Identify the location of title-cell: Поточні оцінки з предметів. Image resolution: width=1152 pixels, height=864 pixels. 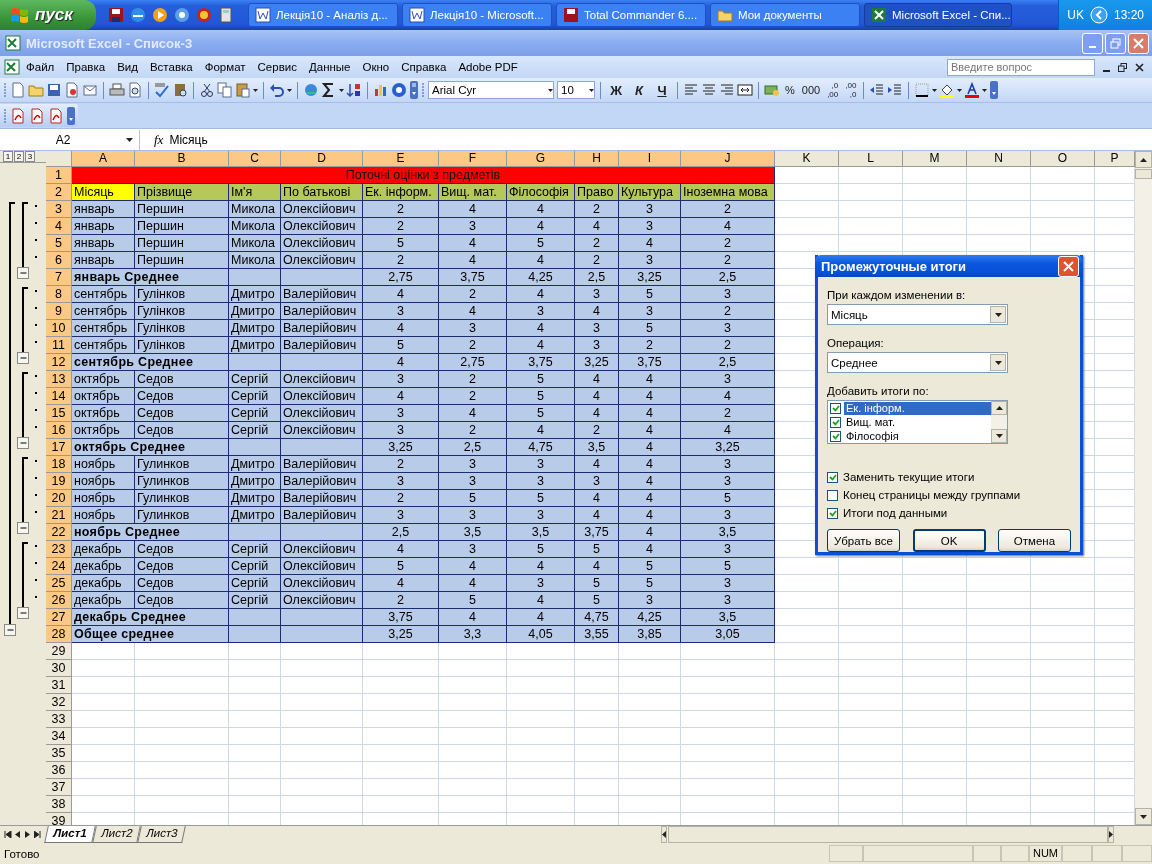
(423, 175).